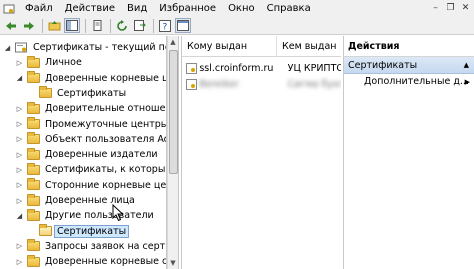  I want to click on export-list-icon, so click(140, 25).